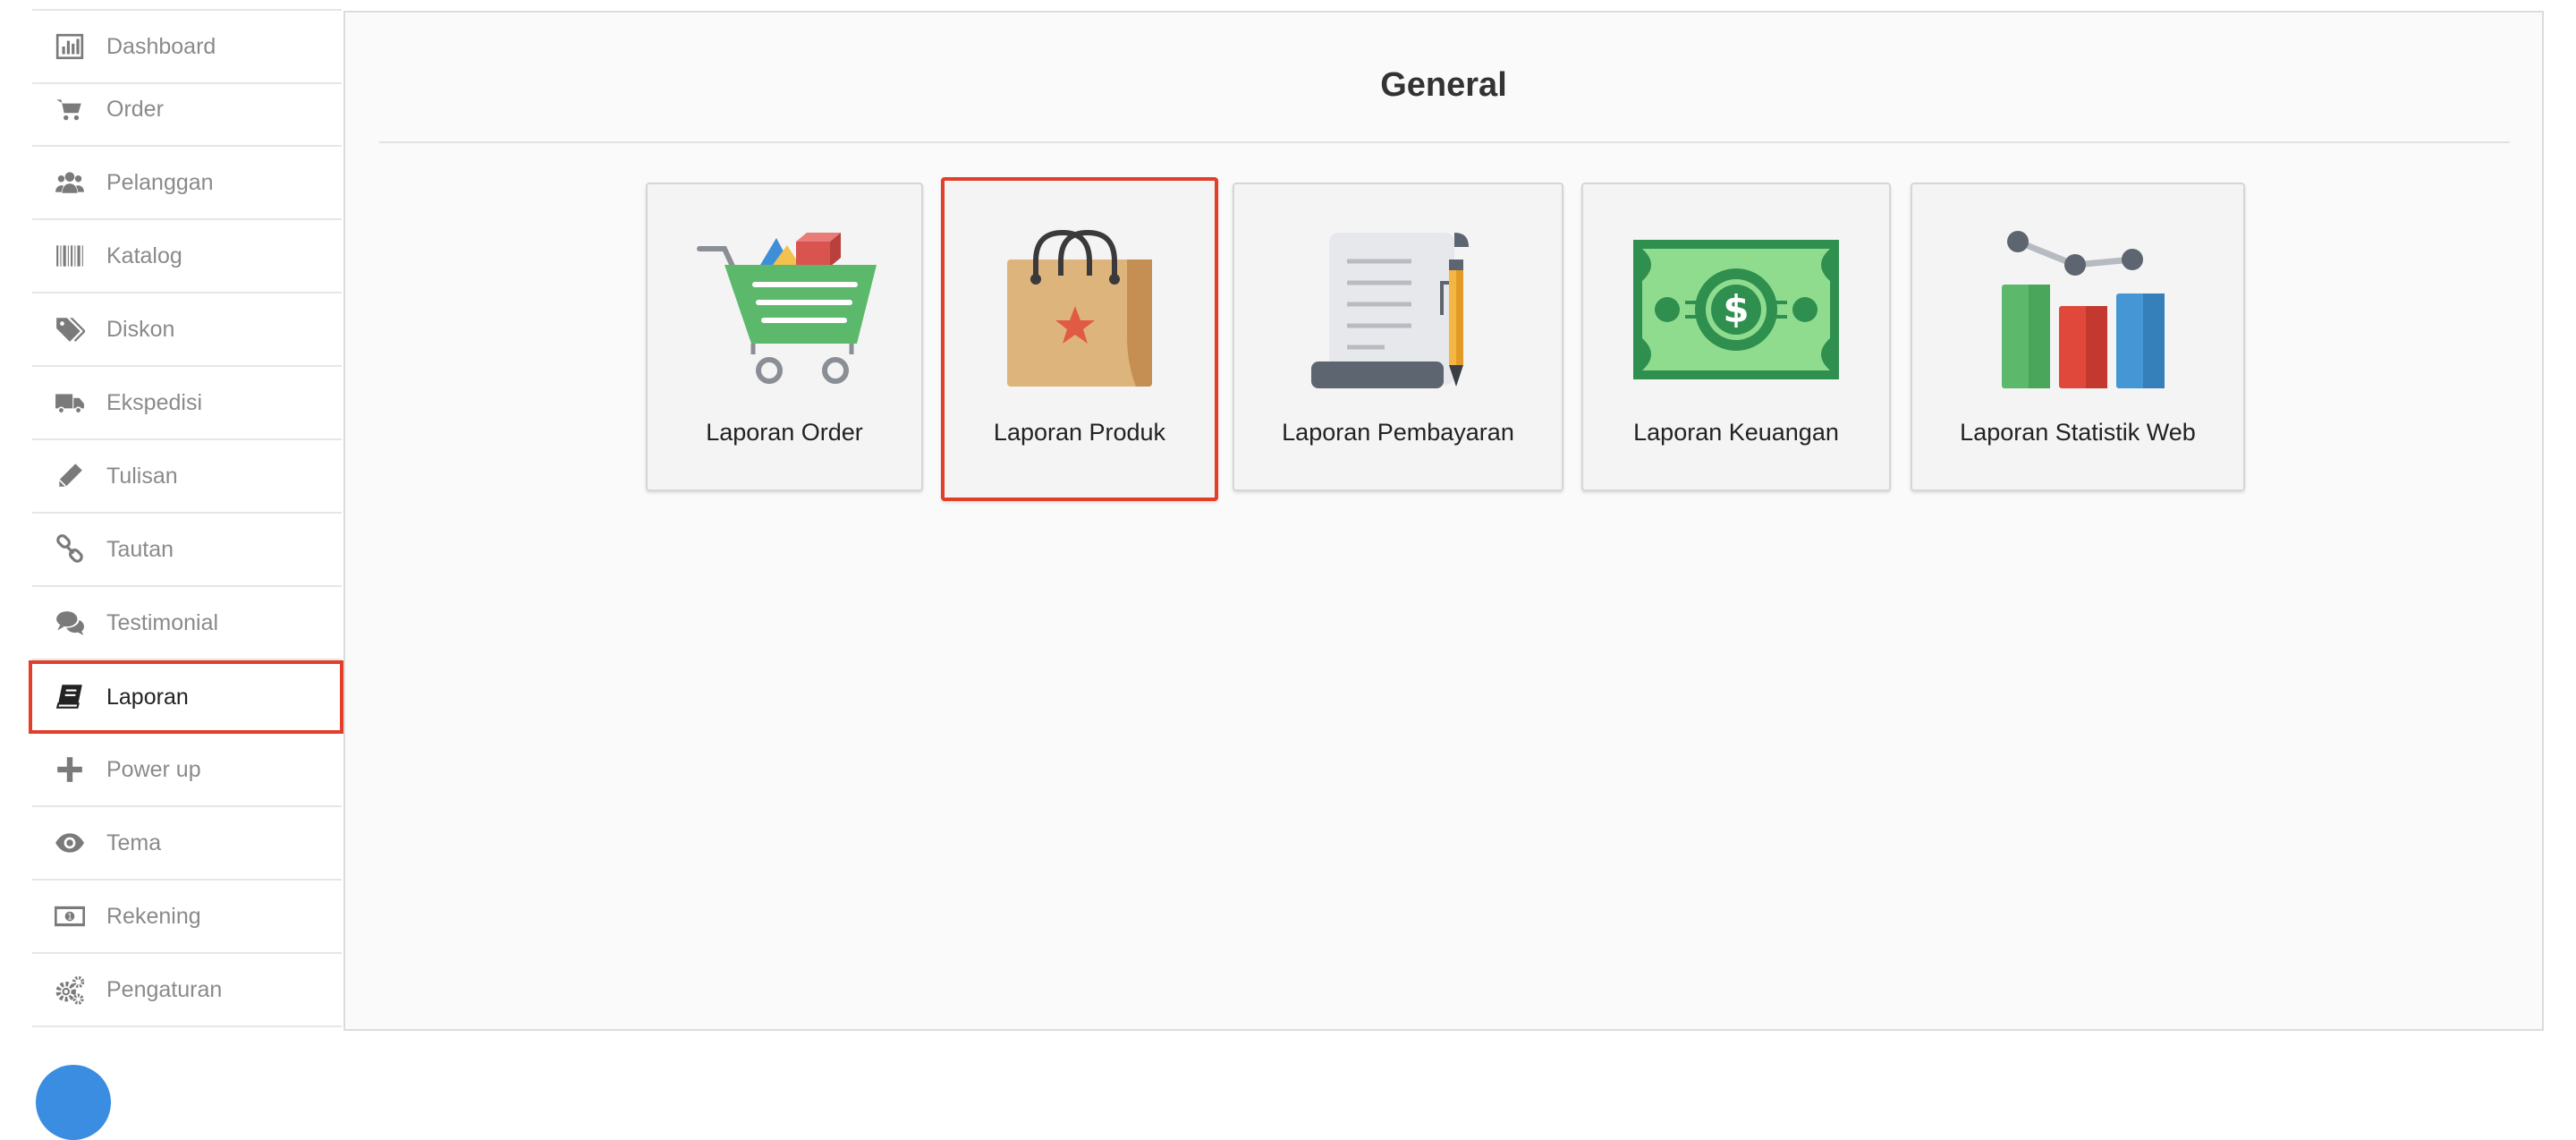  What do you see at coordinates (140, 329) in the screenshot?
I see `sidebar-item-label: Diskon` at bounding box center [140, 329].